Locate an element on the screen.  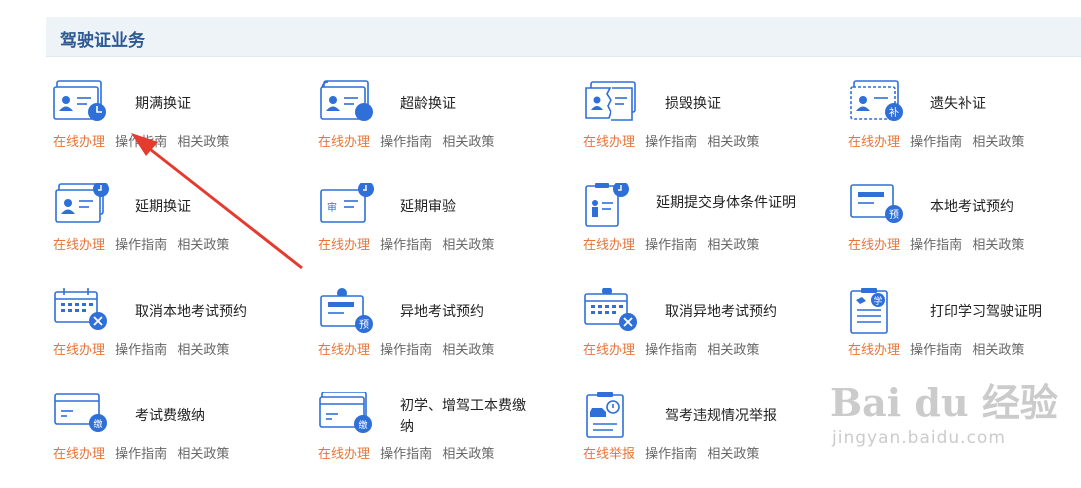
review-extend-icon: 审 is located at coordinates (347, 203).